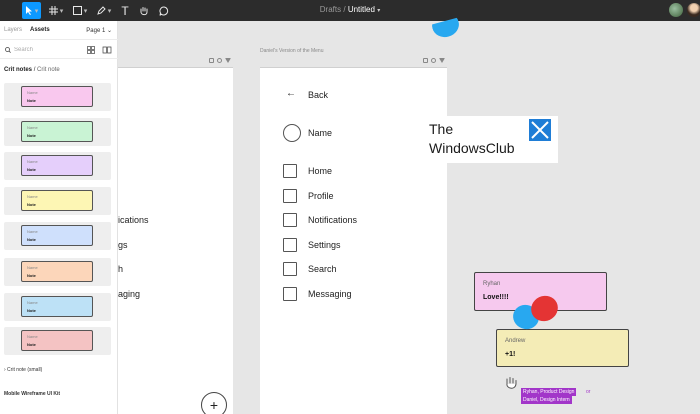 This screenshot has width=700, height=414. What do you see at coordinates (515, 341) in the screenshot?
I see `sticky-author: Andrew` at bounding box center [515, 341].